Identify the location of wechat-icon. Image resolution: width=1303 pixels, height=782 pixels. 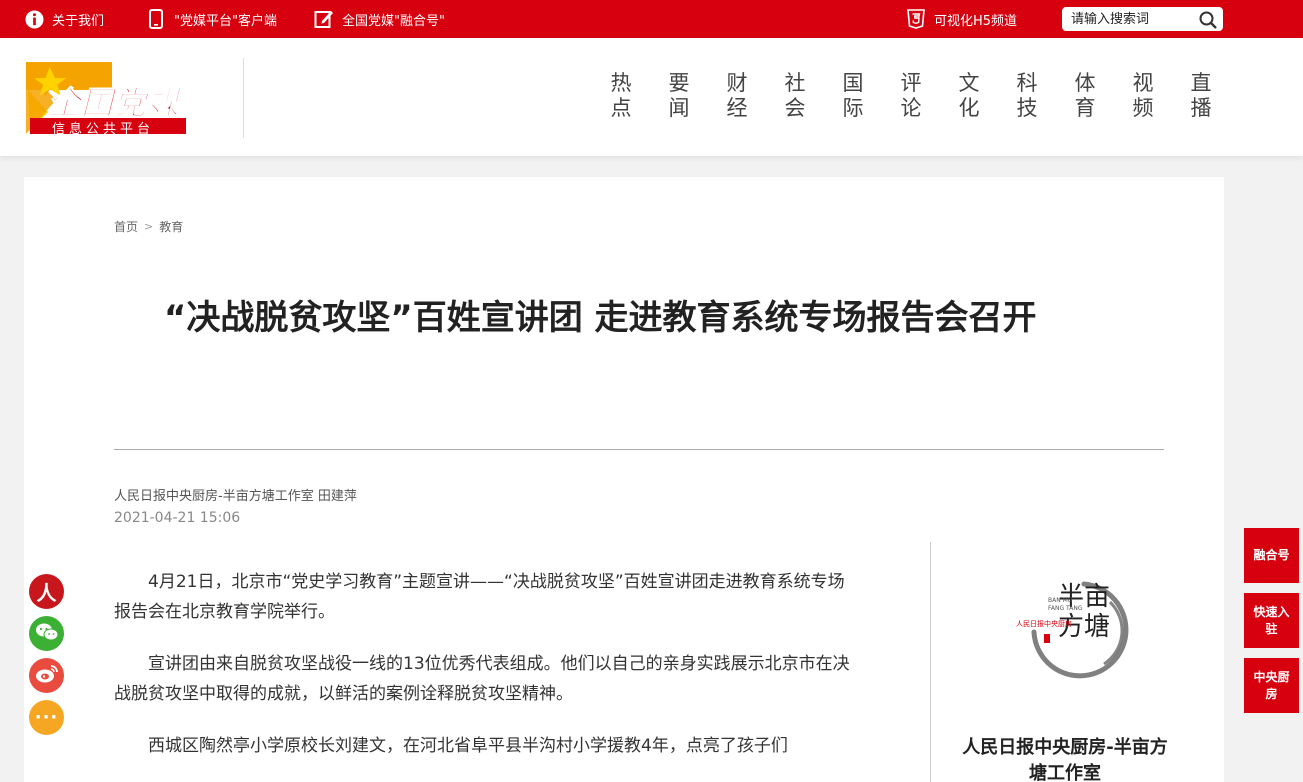
(47, 634).